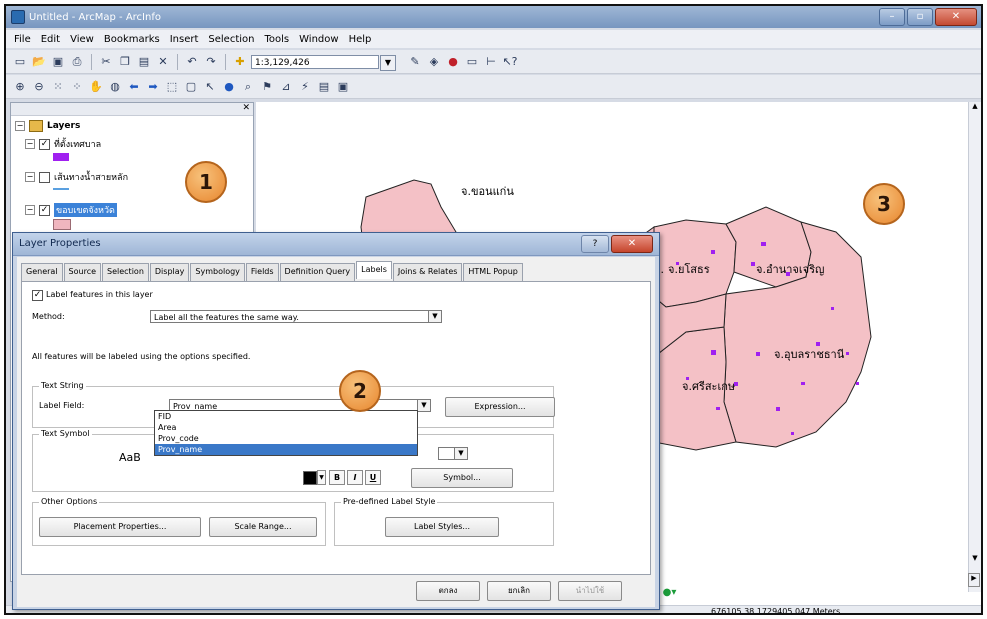 Image resolution: width=987 pixels, height=619 pixels. What do you see at coordinates (374, 270) in the screenshot?
I see `tab-labels: Labels` at bounding box center [374, 270].